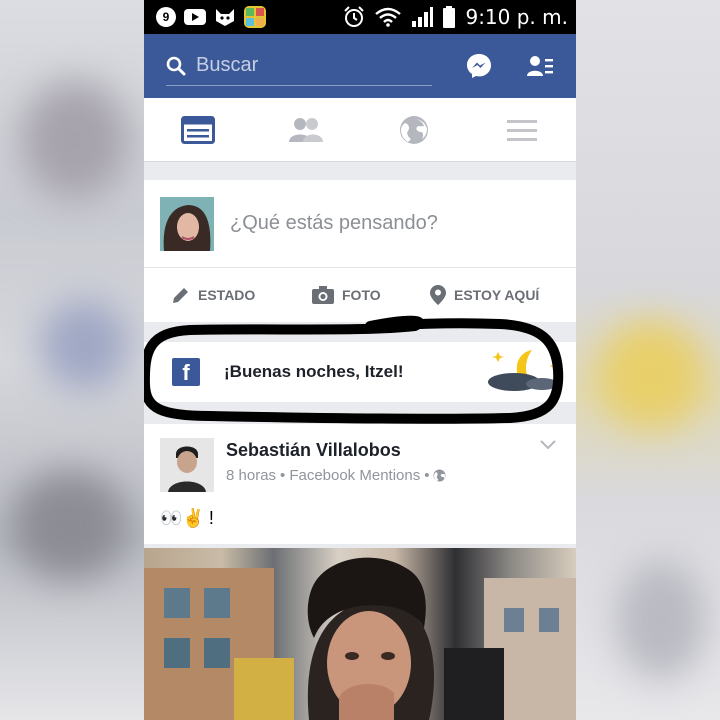 The width and height of the screenshot is (720, 720). I want to click on messenger-icon, so click(479, 66).